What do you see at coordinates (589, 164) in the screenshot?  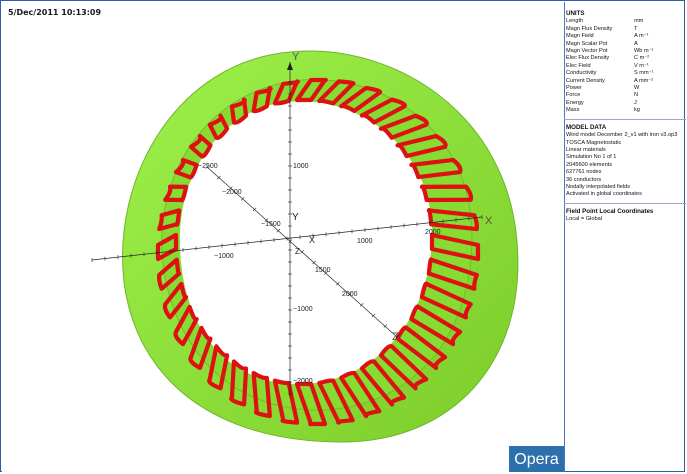 I see `model-data-line: 2045600 elements` at bounding box center [589, 164].